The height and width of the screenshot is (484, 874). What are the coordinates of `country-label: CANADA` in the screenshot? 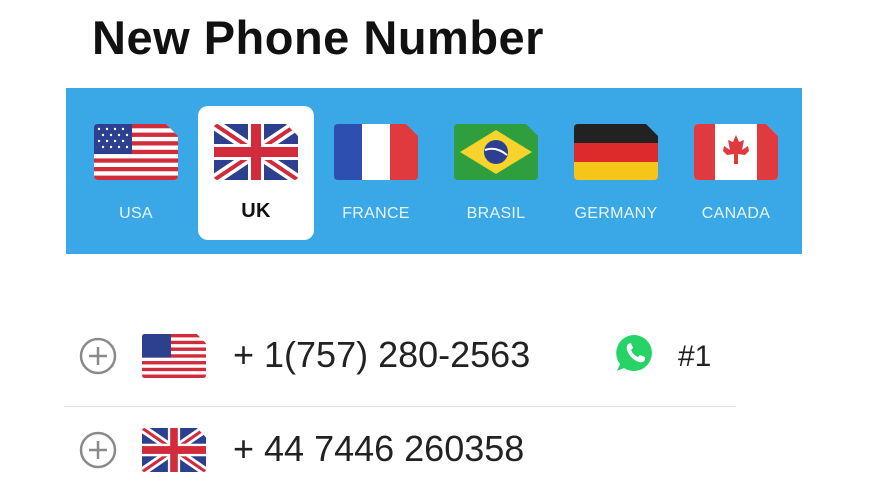 It's located at (736, 213).